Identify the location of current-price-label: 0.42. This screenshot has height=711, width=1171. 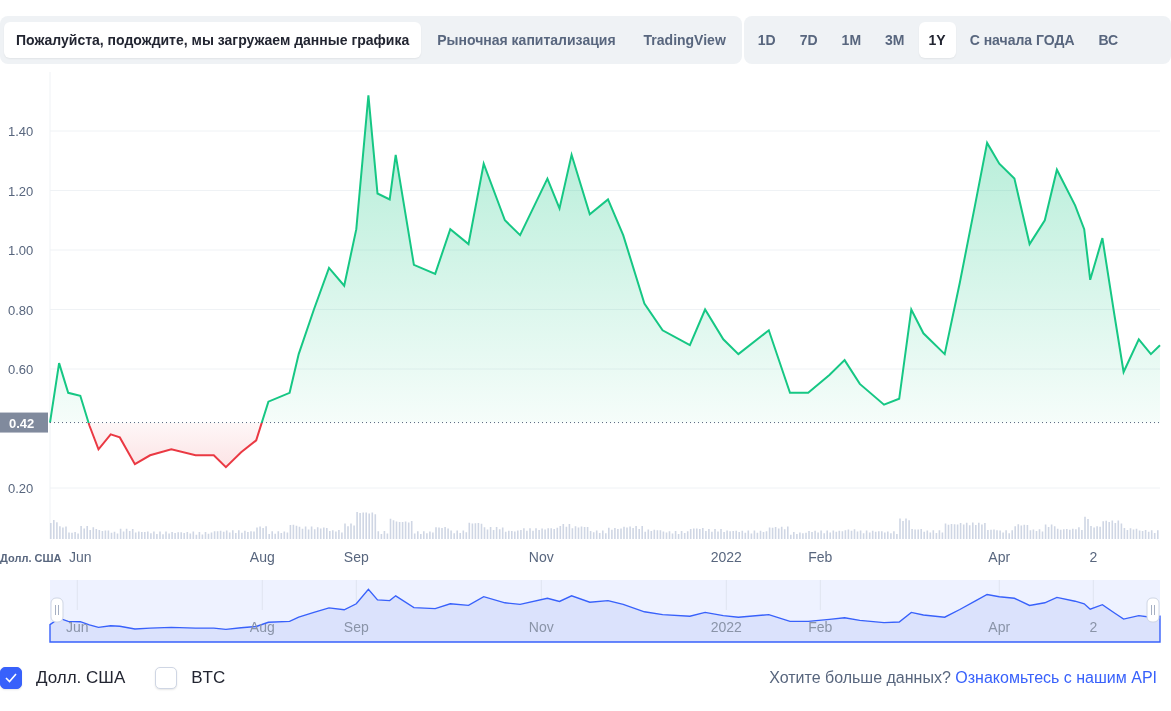
(22, 423).